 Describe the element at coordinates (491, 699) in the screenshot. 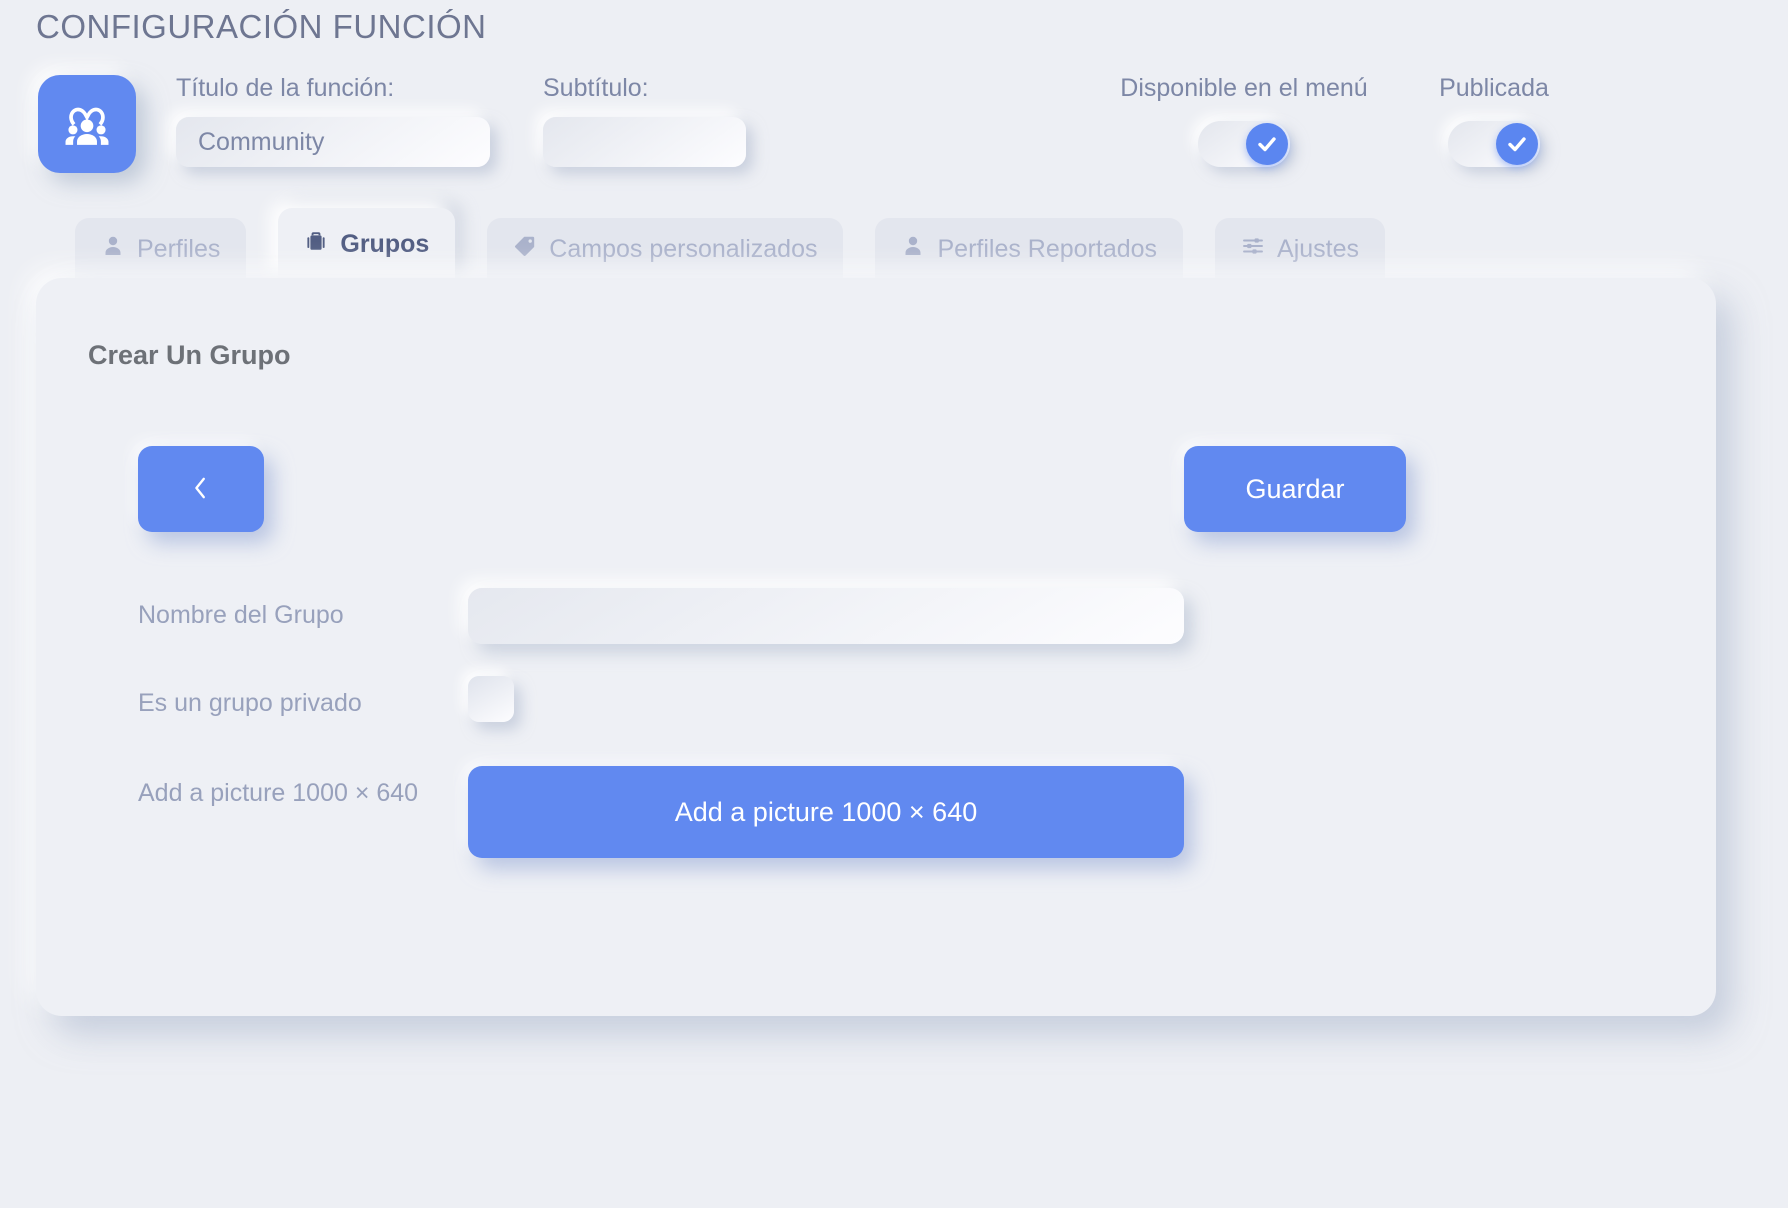

I see `private-group-checkbox` at that location.